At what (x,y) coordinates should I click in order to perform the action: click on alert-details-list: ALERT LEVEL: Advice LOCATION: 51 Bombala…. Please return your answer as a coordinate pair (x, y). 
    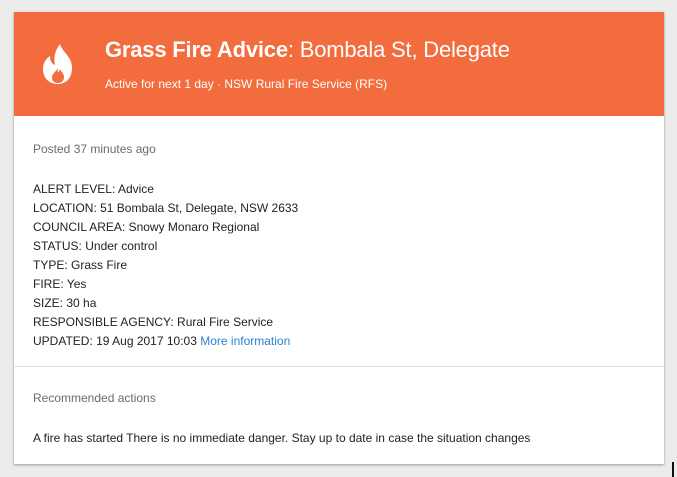
    Looking at the image, I should click on (165, 265).